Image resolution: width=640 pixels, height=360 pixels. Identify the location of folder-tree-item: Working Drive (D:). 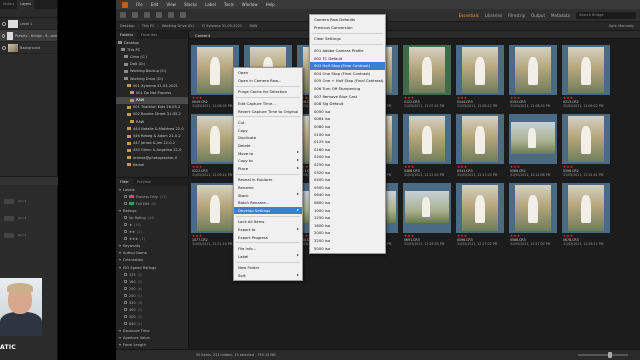
(152, 78).